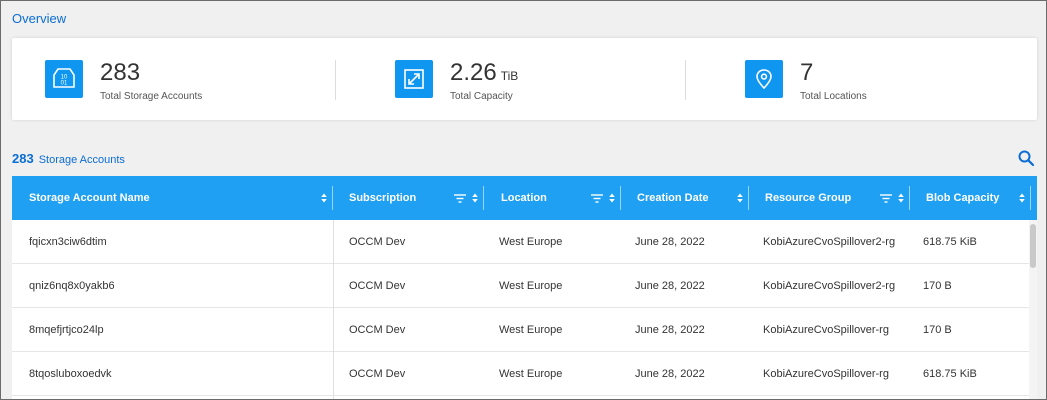 This screenshot has width=1047, height=400. What do you see at coordinates (414, 79) in the screenshot?
I see `capacity-icon` at bounding box center [414, 79].